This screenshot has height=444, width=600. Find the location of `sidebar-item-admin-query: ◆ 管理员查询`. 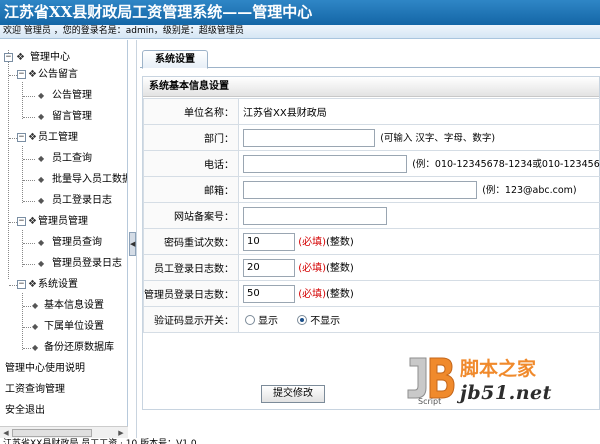

sidebar-item-admin-query: ◆ 管理员查询 is located at coordinates (63, 243).